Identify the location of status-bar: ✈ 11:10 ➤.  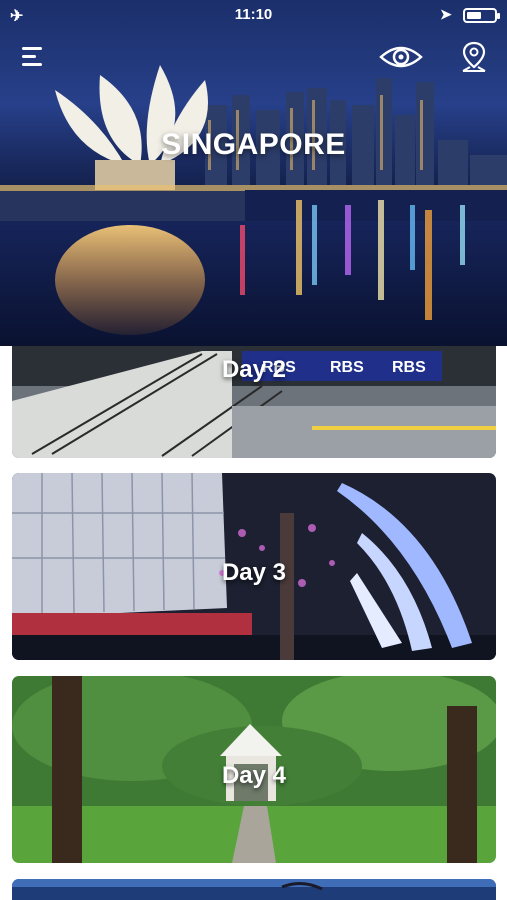
(253, 15).